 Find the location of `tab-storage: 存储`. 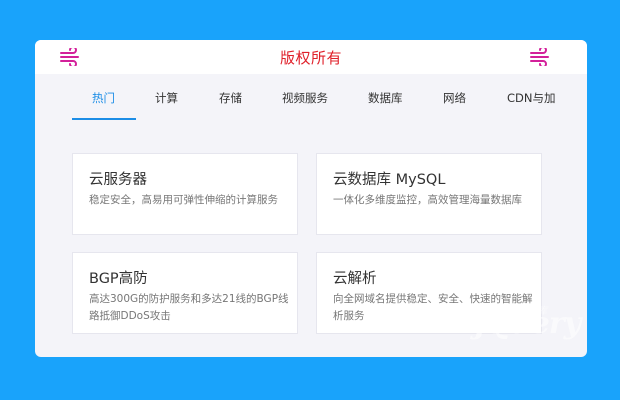

tab-storage: 存储 is located at coordinates (230, 98).